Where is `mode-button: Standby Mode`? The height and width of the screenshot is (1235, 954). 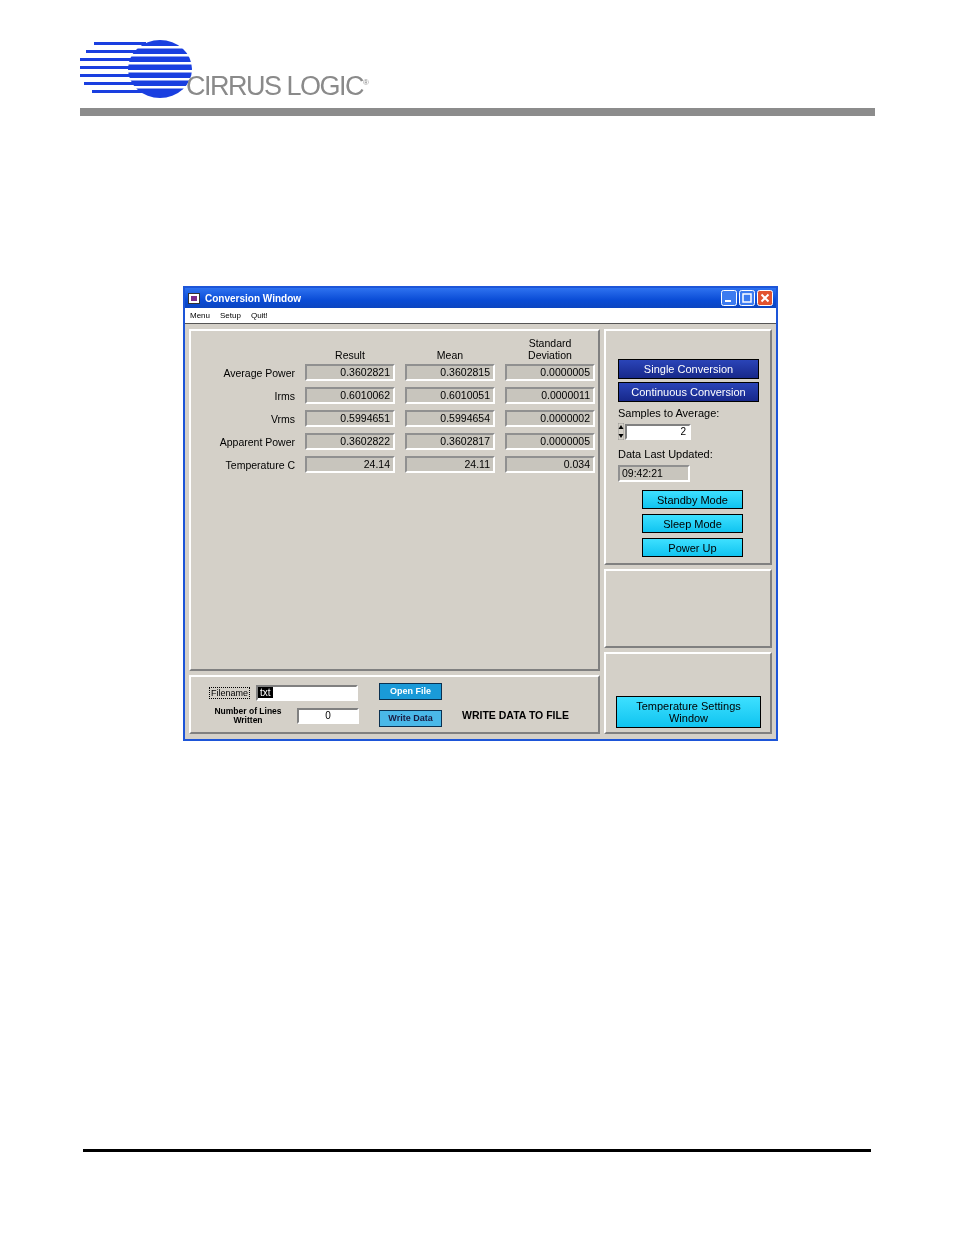
mode-button: Standby Mode is located at coordinates (692, 499).